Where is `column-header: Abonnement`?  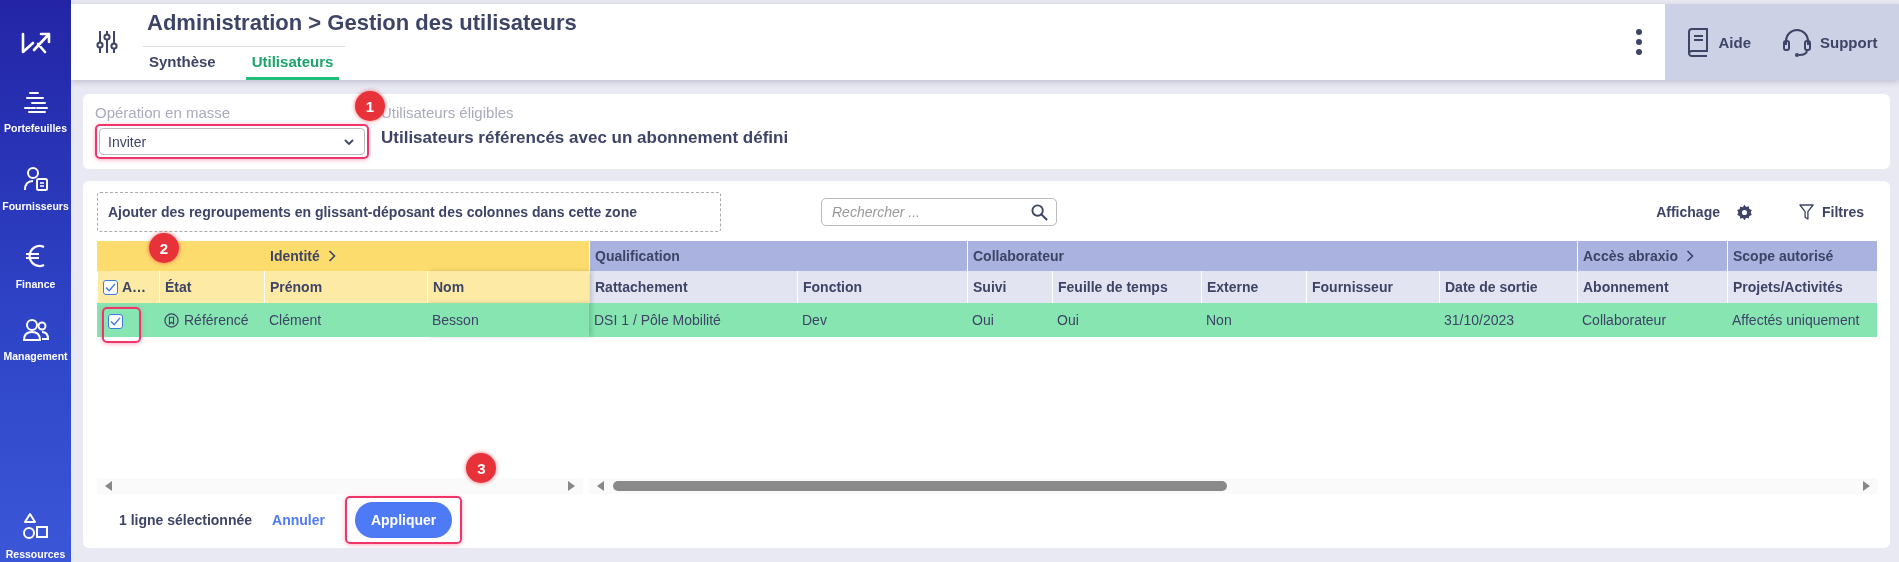 column-header: Abonnement is located at coordinates (1652, 287).